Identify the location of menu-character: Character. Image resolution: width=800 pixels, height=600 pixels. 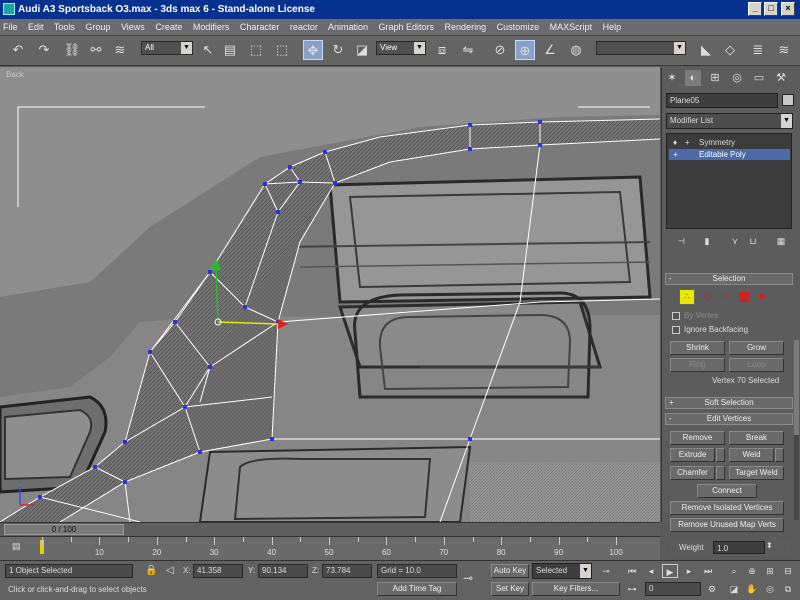
(260, 27).